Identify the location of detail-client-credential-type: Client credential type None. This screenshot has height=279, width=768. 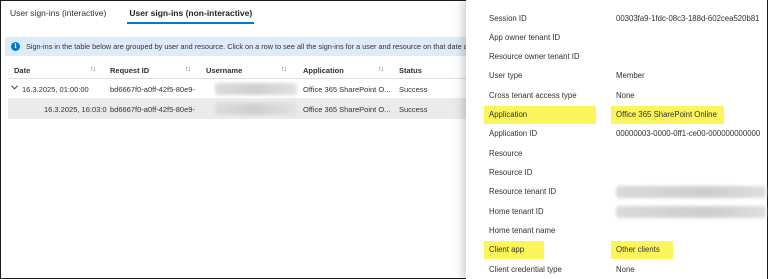
(616, 270).